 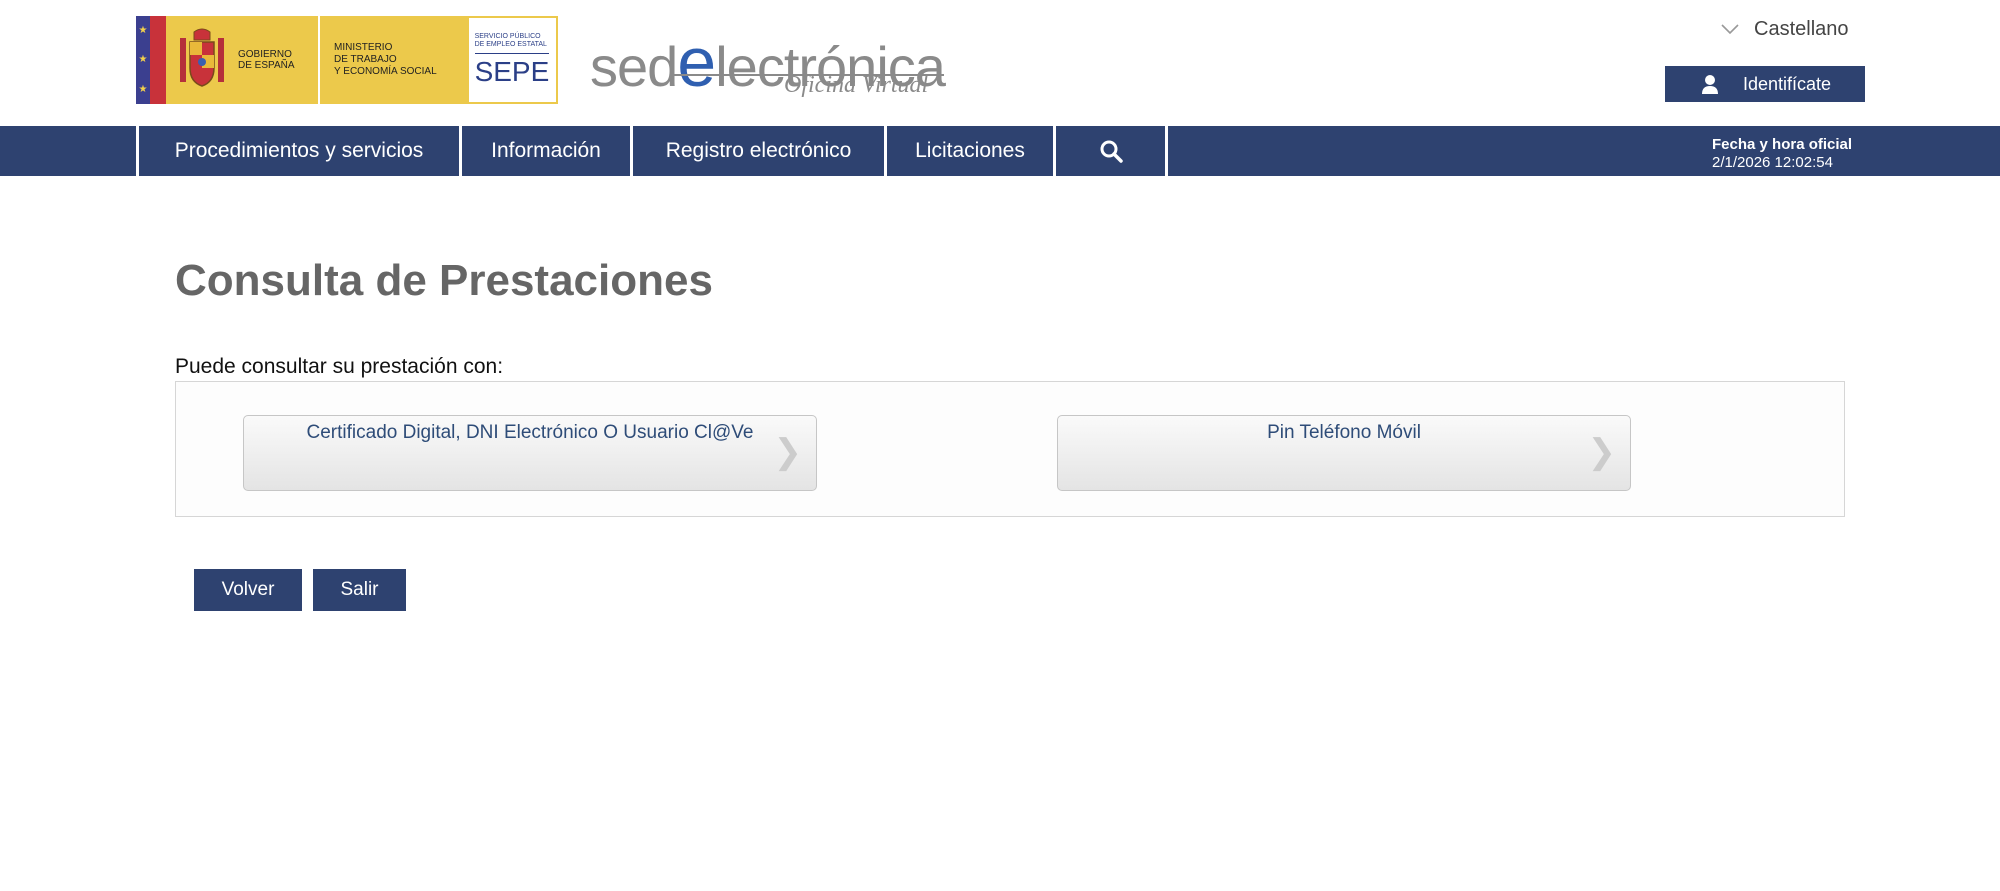 What do you see at coordinates (385, 71) in the screenshot?
I see `min-line-3: Y ECONOMÍA SOCIAL` at bounding box center [385, 71].